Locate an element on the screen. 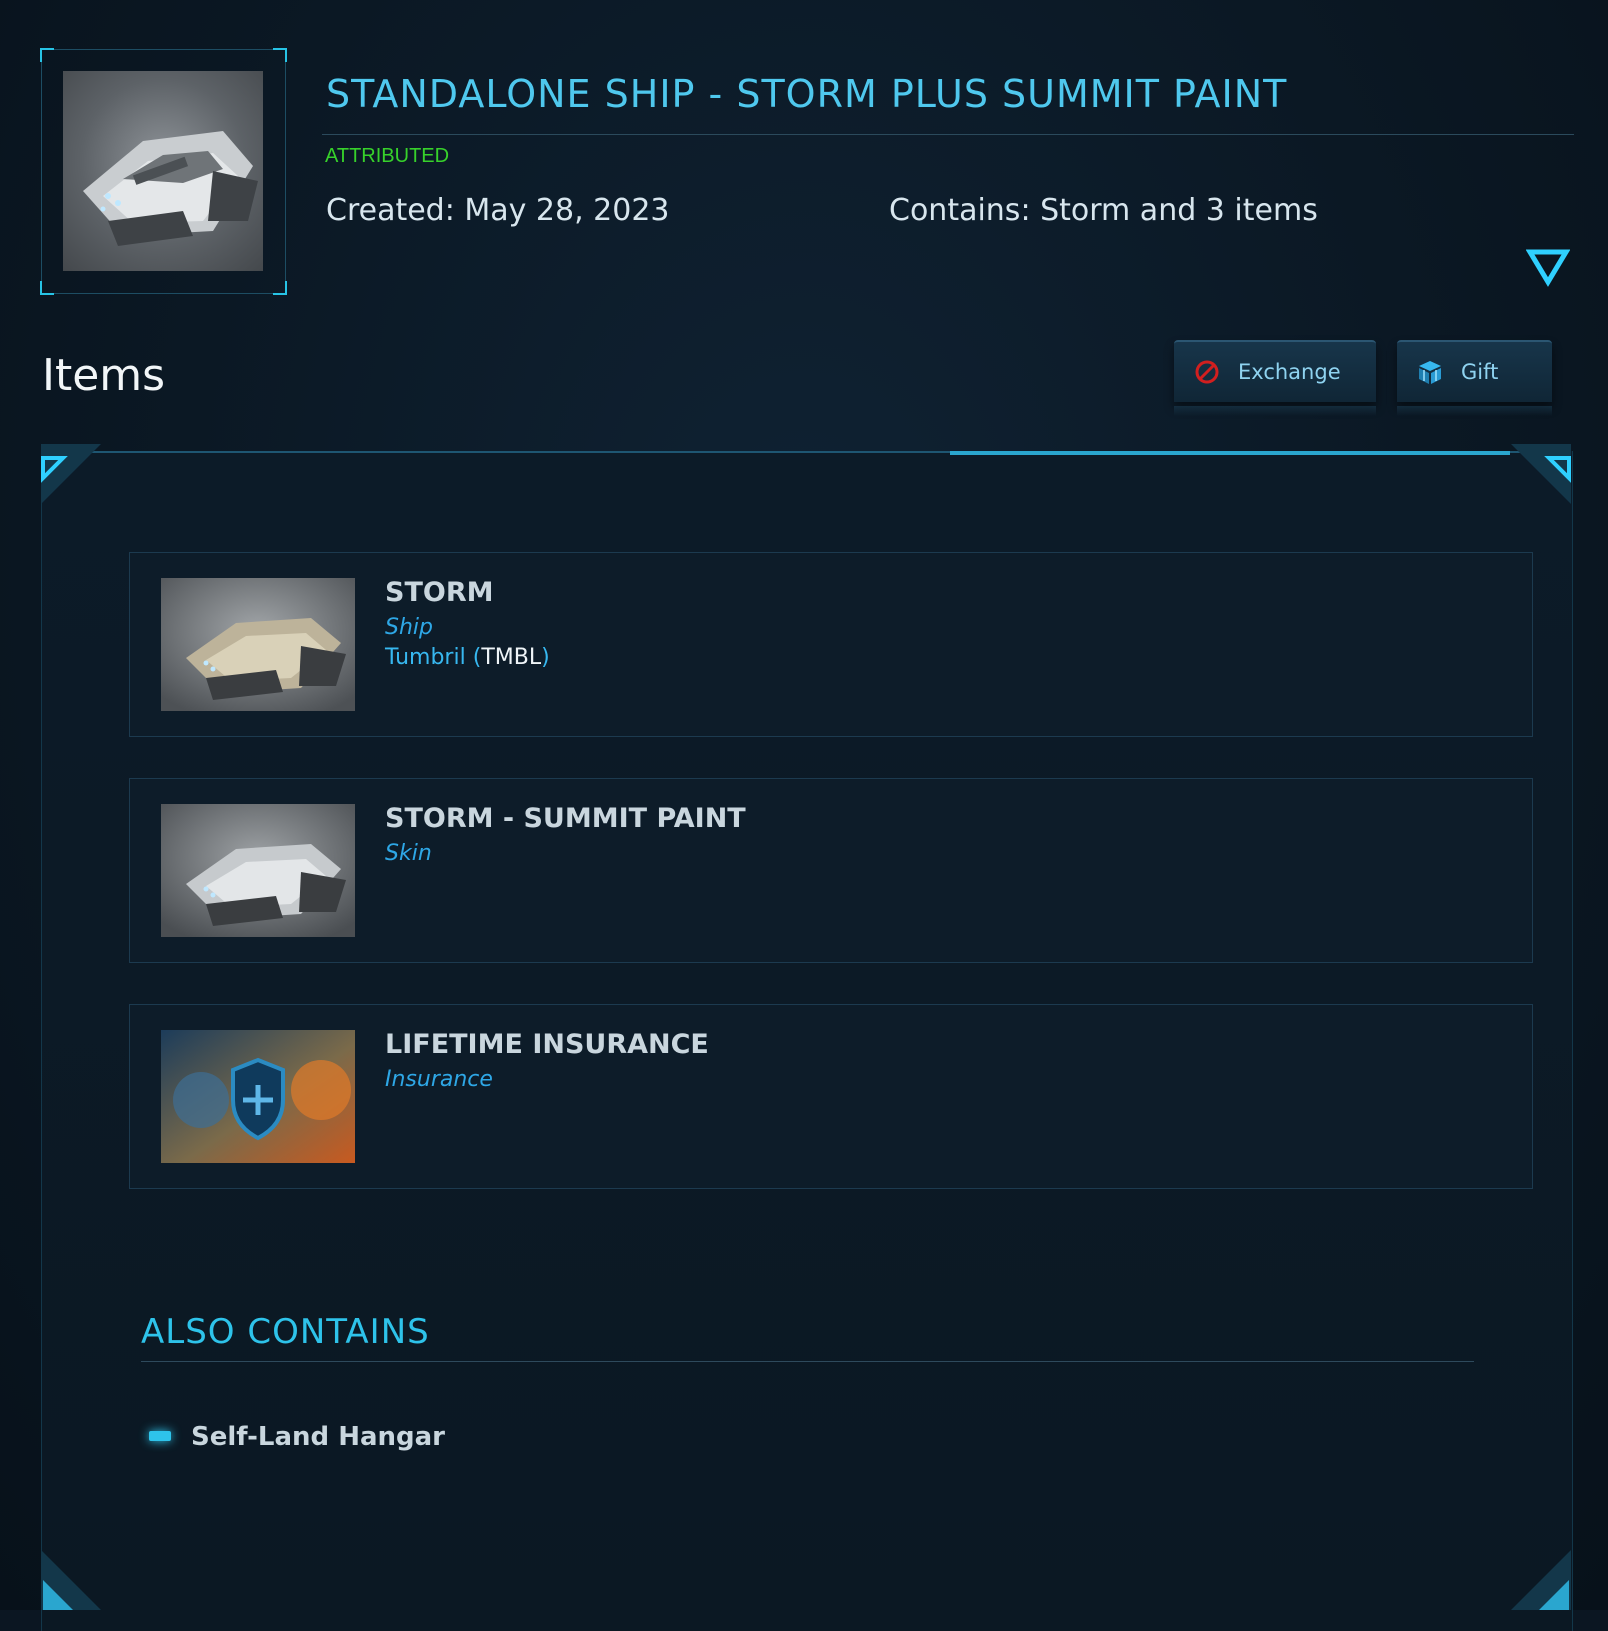  item-name: LIFETIME INSURANCE is located at coordinates (547, 1044).